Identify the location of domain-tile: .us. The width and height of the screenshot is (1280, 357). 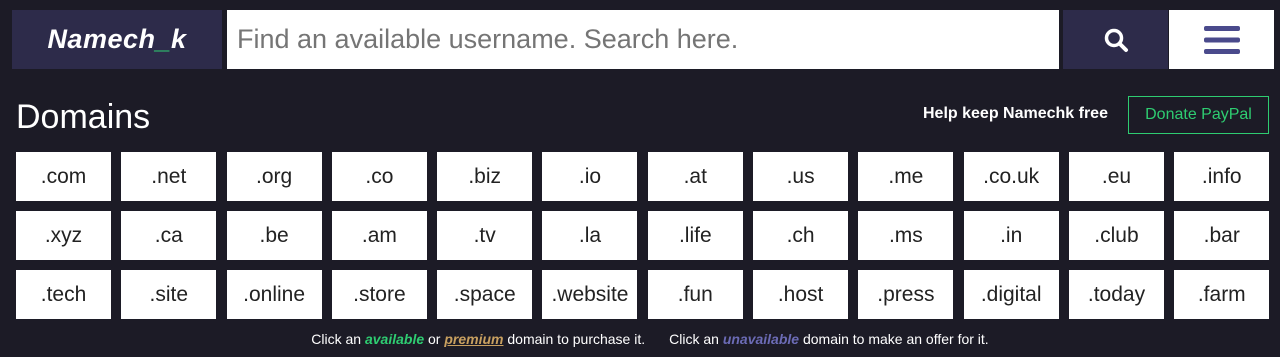
(801, 176).